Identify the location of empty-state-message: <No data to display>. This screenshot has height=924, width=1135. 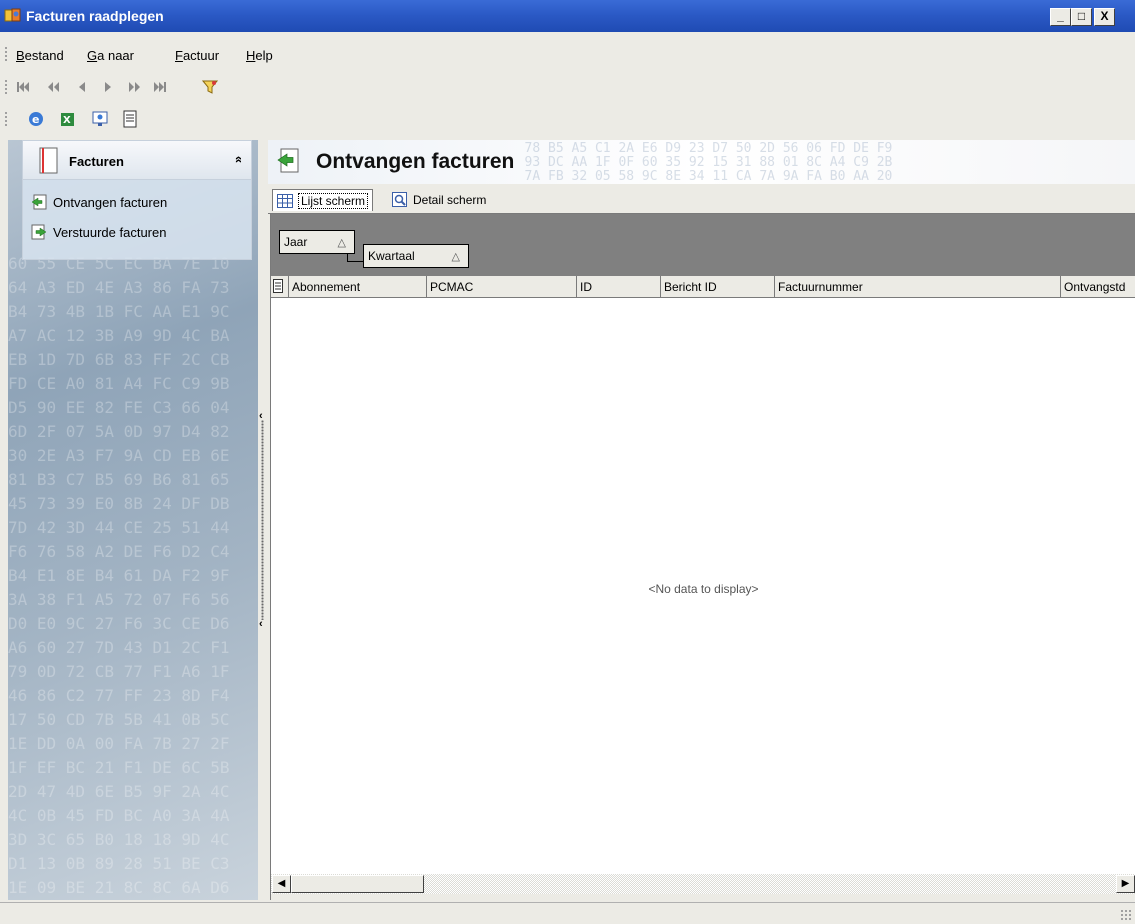
(703, 589).